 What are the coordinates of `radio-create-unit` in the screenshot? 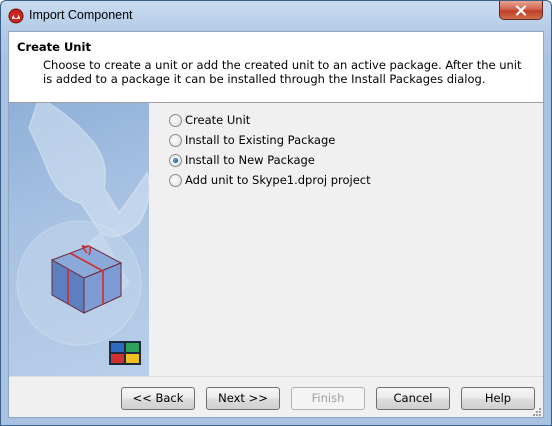 It's located at (175, 120).